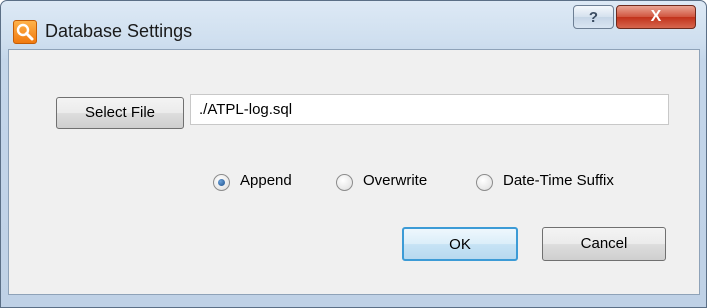 This screenshot has width=707, height=308. Describe the element at coordinates (25, 32) in the screenshot. I see `search-app-icon` at that location.